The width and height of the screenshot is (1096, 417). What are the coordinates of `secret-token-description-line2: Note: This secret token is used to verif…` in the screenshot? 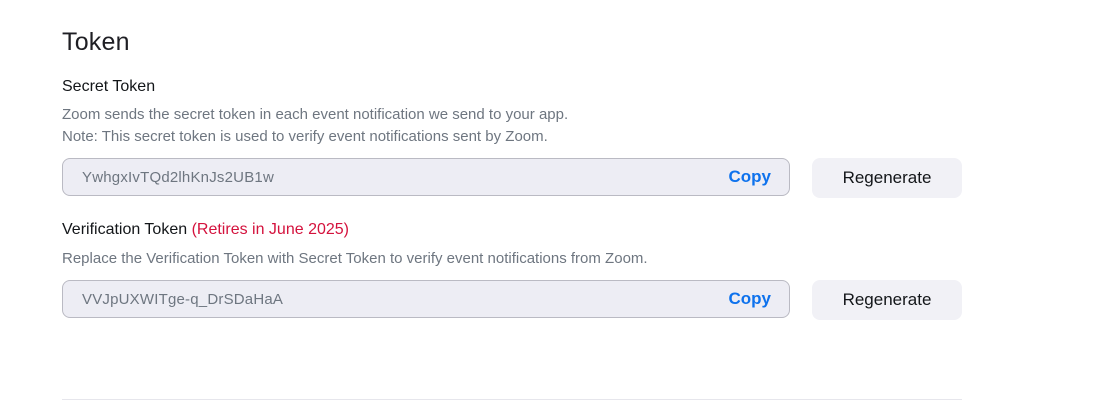 It's located at (305, 136).